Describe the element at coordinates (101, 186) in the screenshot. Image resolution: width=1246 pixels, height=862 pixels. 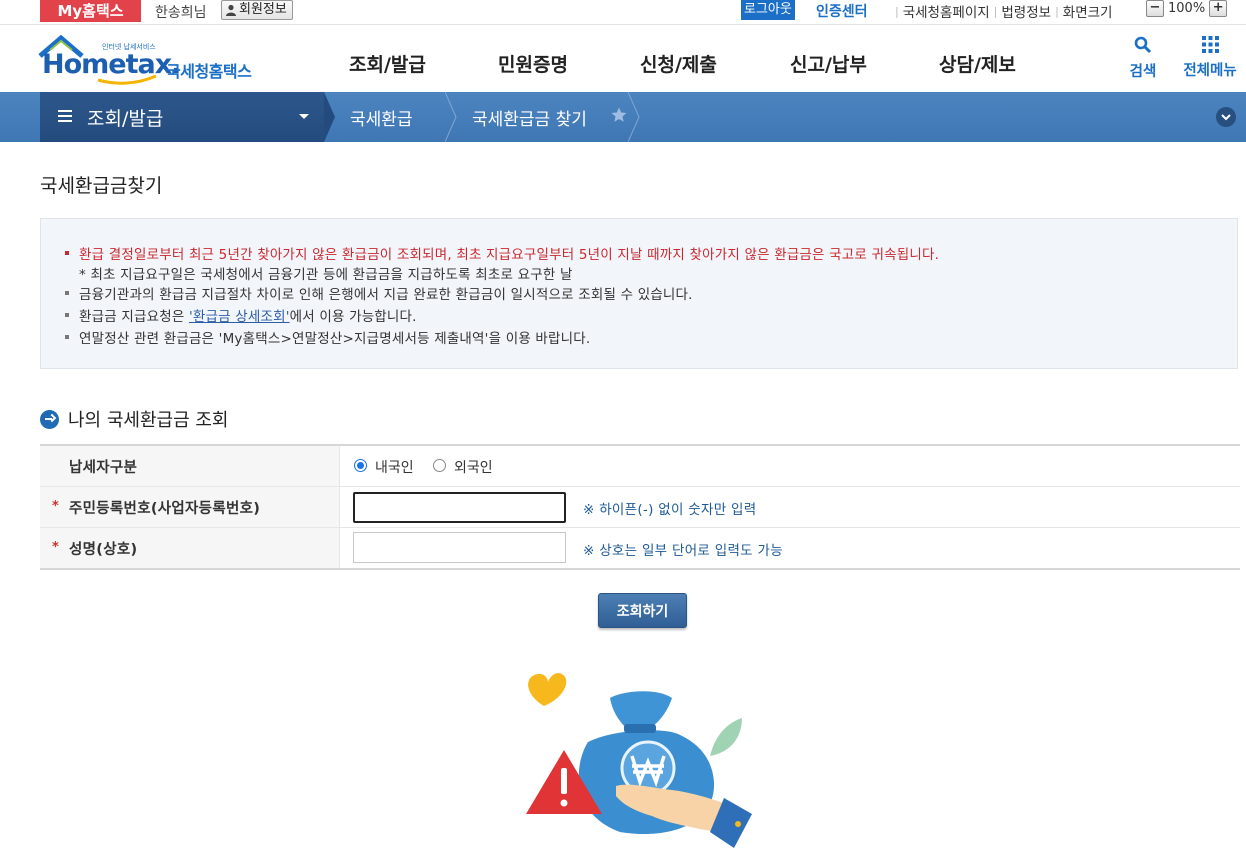
I see `page-title: 국세환급금찾기` at that location.